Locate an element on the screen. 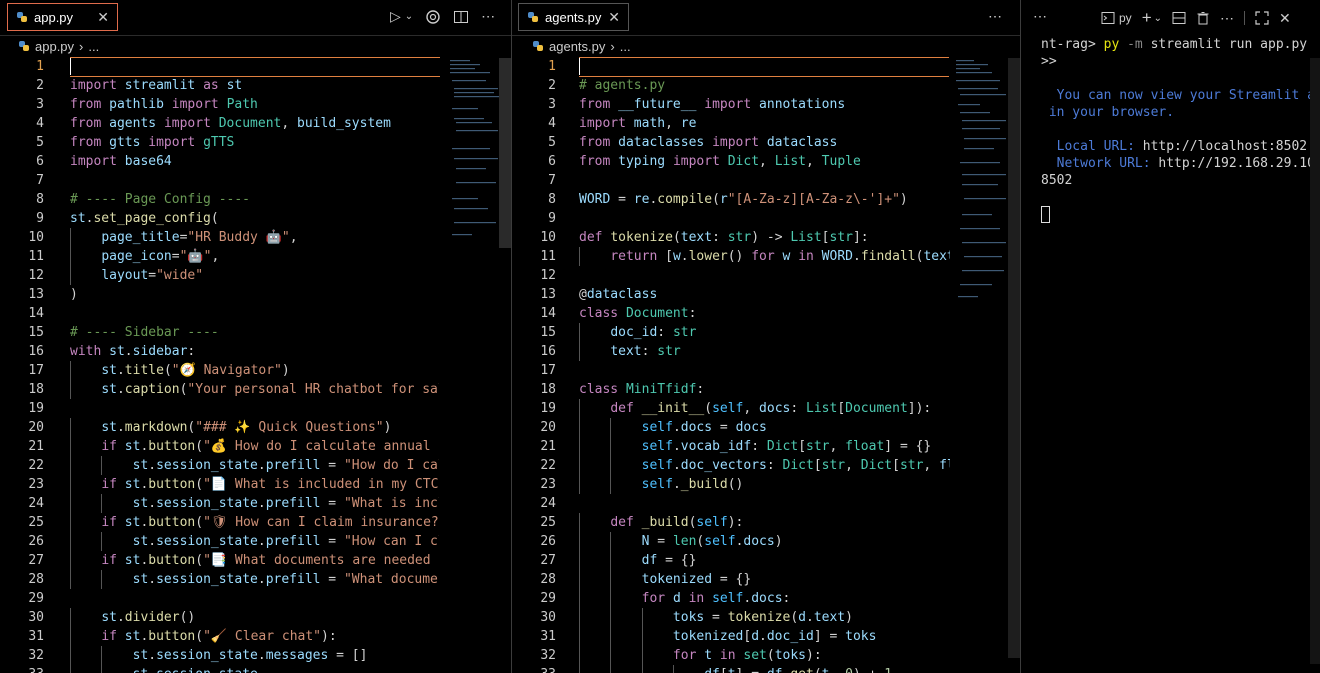  code-text: from dataclasses import dataclass is located at coordinates (764, 142).